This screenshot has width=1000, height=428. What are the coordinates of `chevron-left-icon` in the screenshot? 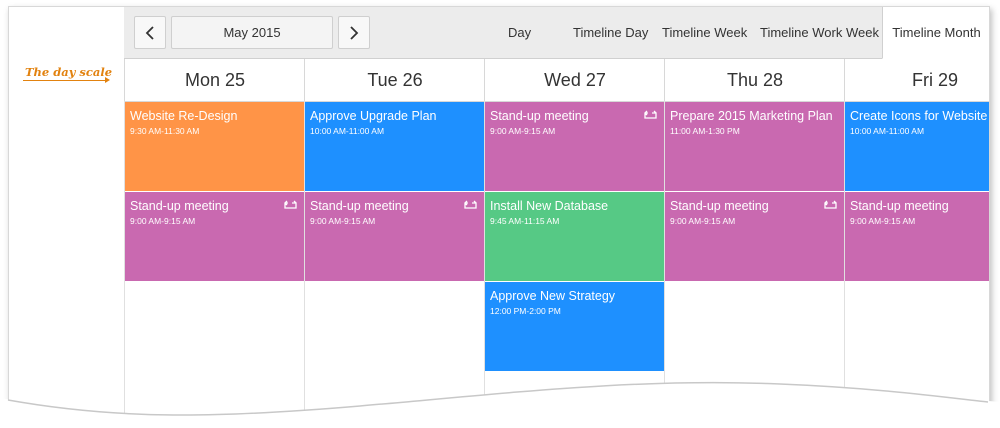 It's located at (149, 32).